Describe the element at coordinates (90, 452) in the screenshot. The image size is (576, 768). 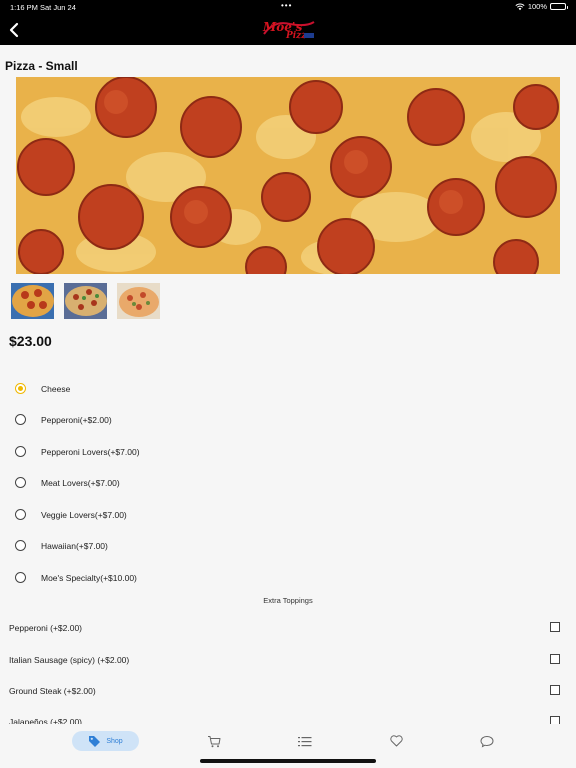
I see `option-label: Pepperoni Lovers(+$7.00)` at that location.